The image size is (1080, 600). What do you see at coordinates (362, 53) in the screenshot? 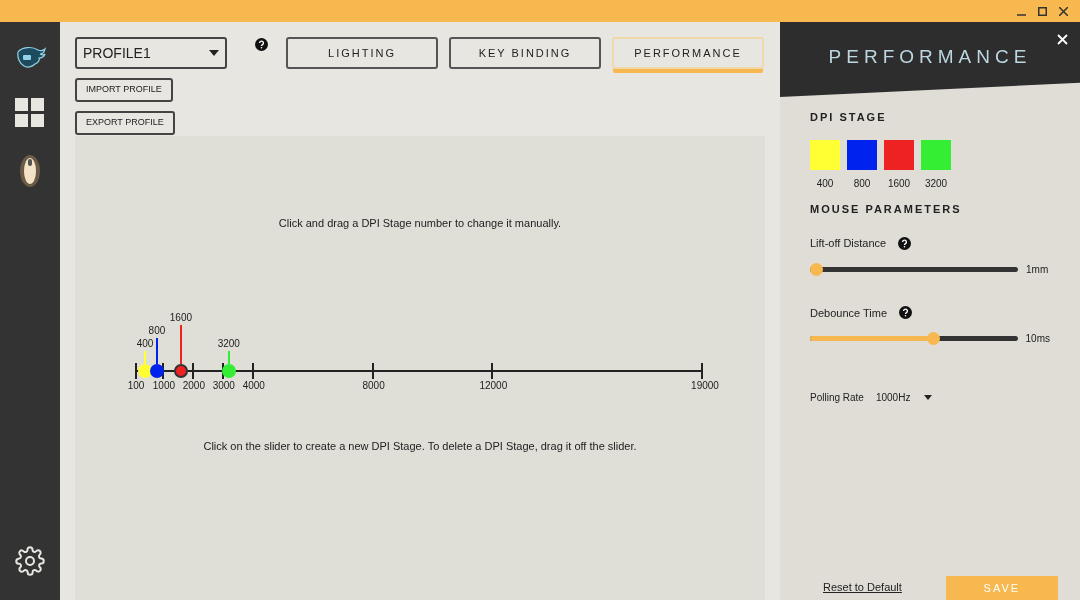
I see `tab: LIGHTING` at bounding box center [362, 53].